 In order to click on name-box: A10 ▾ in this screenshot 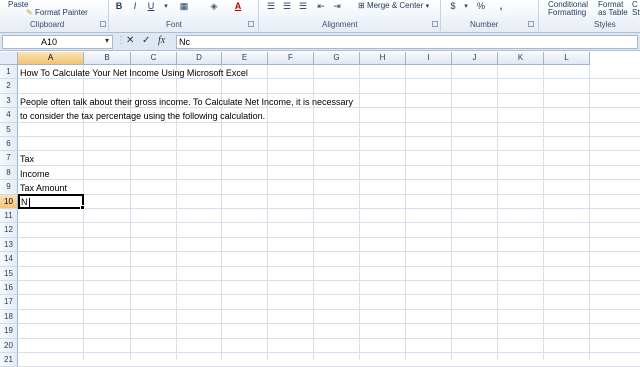, I will do `click(57, 42)`.